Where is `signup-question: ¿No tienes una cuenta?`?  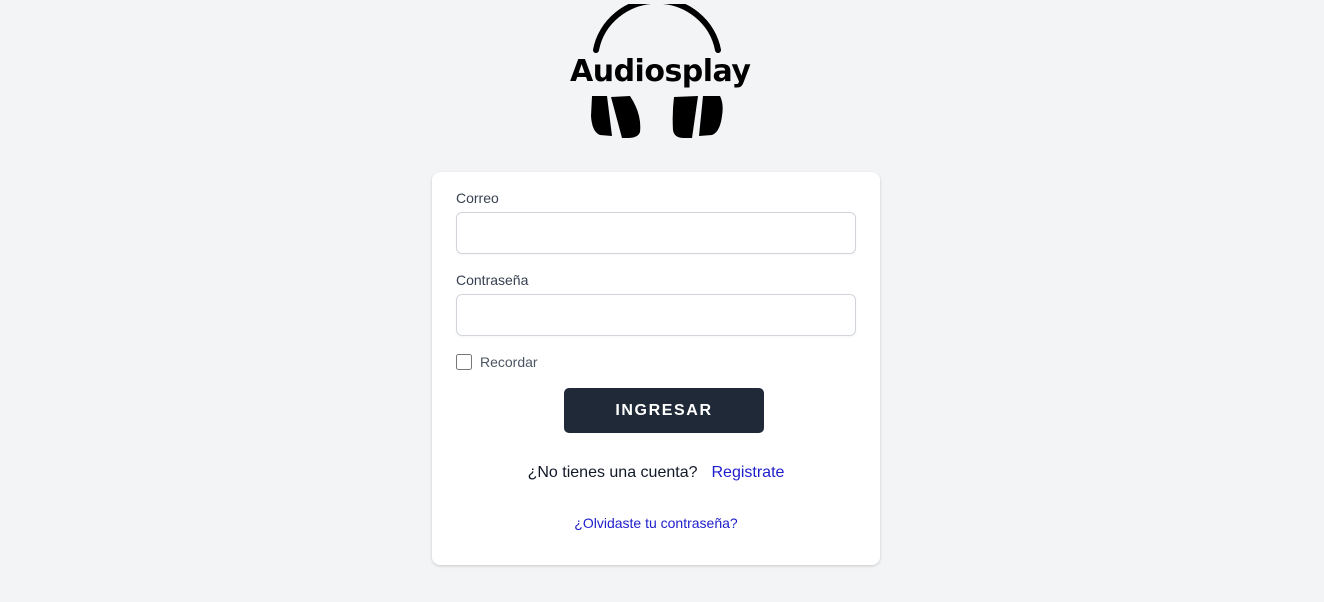 signup-question: ¿No tienes una cuenta? is located at coordinates (612, 472).